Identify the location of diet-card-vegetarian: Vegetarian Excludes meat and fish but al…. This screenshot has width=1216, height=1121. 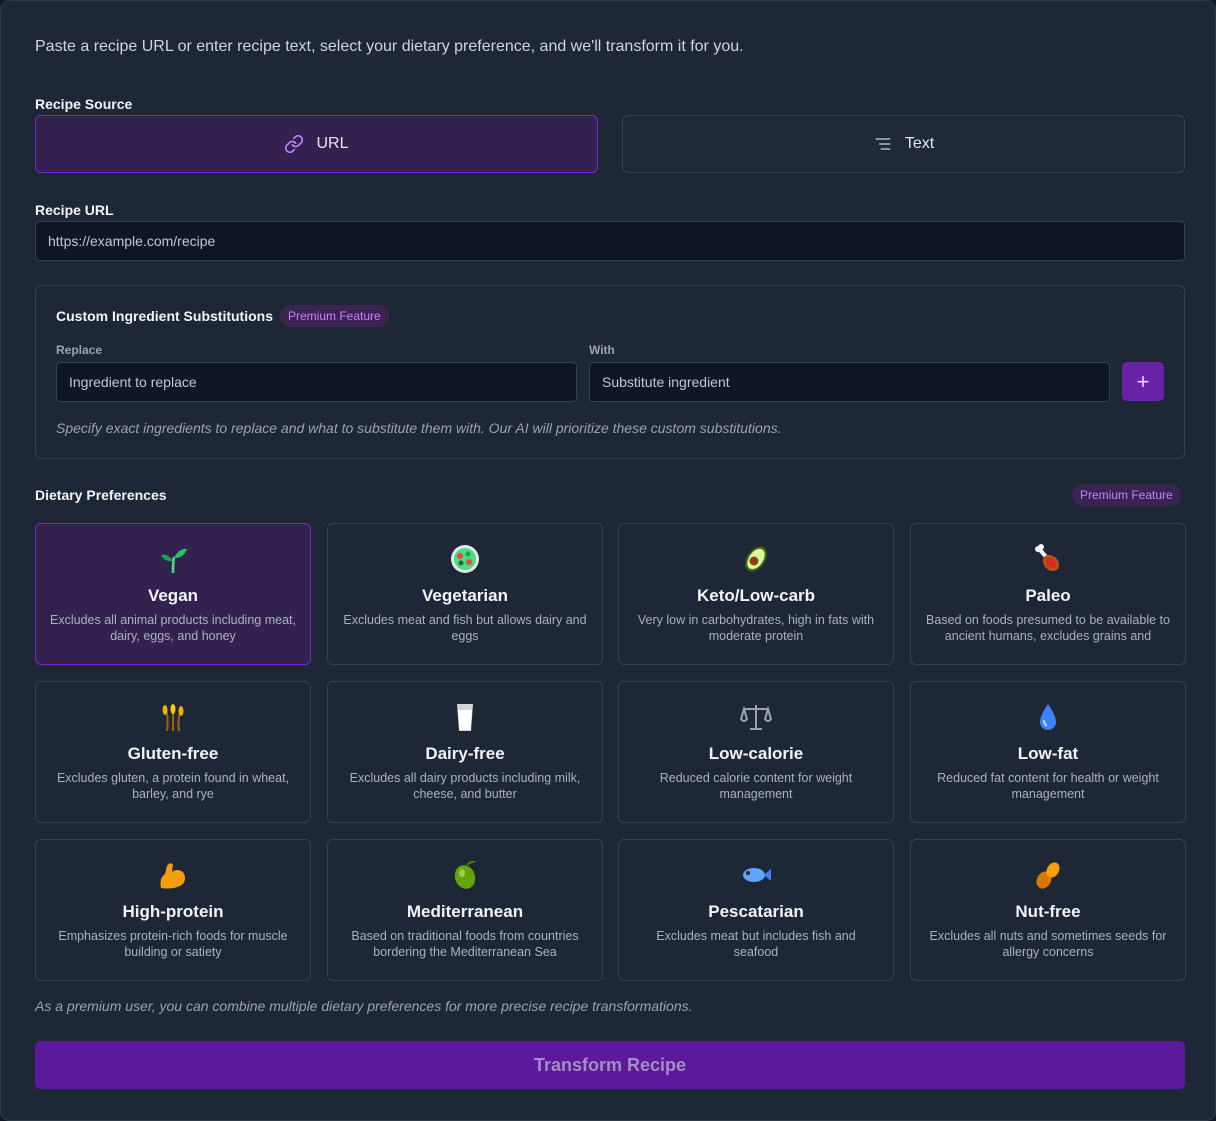
(465, 594).